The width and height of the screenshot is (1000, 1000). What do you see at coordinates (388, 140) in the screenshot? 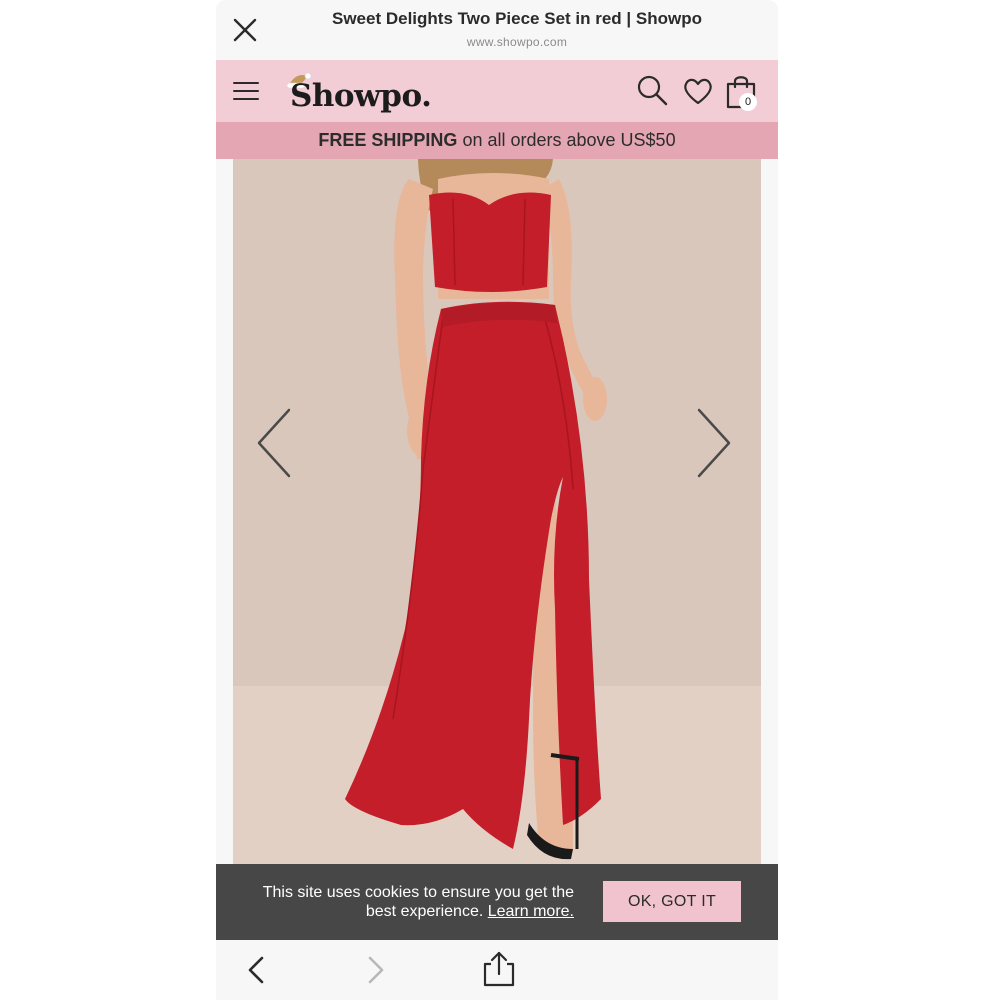
I see `promo-highlight: FREE SHIPPING` at bounding box center [388, 140].